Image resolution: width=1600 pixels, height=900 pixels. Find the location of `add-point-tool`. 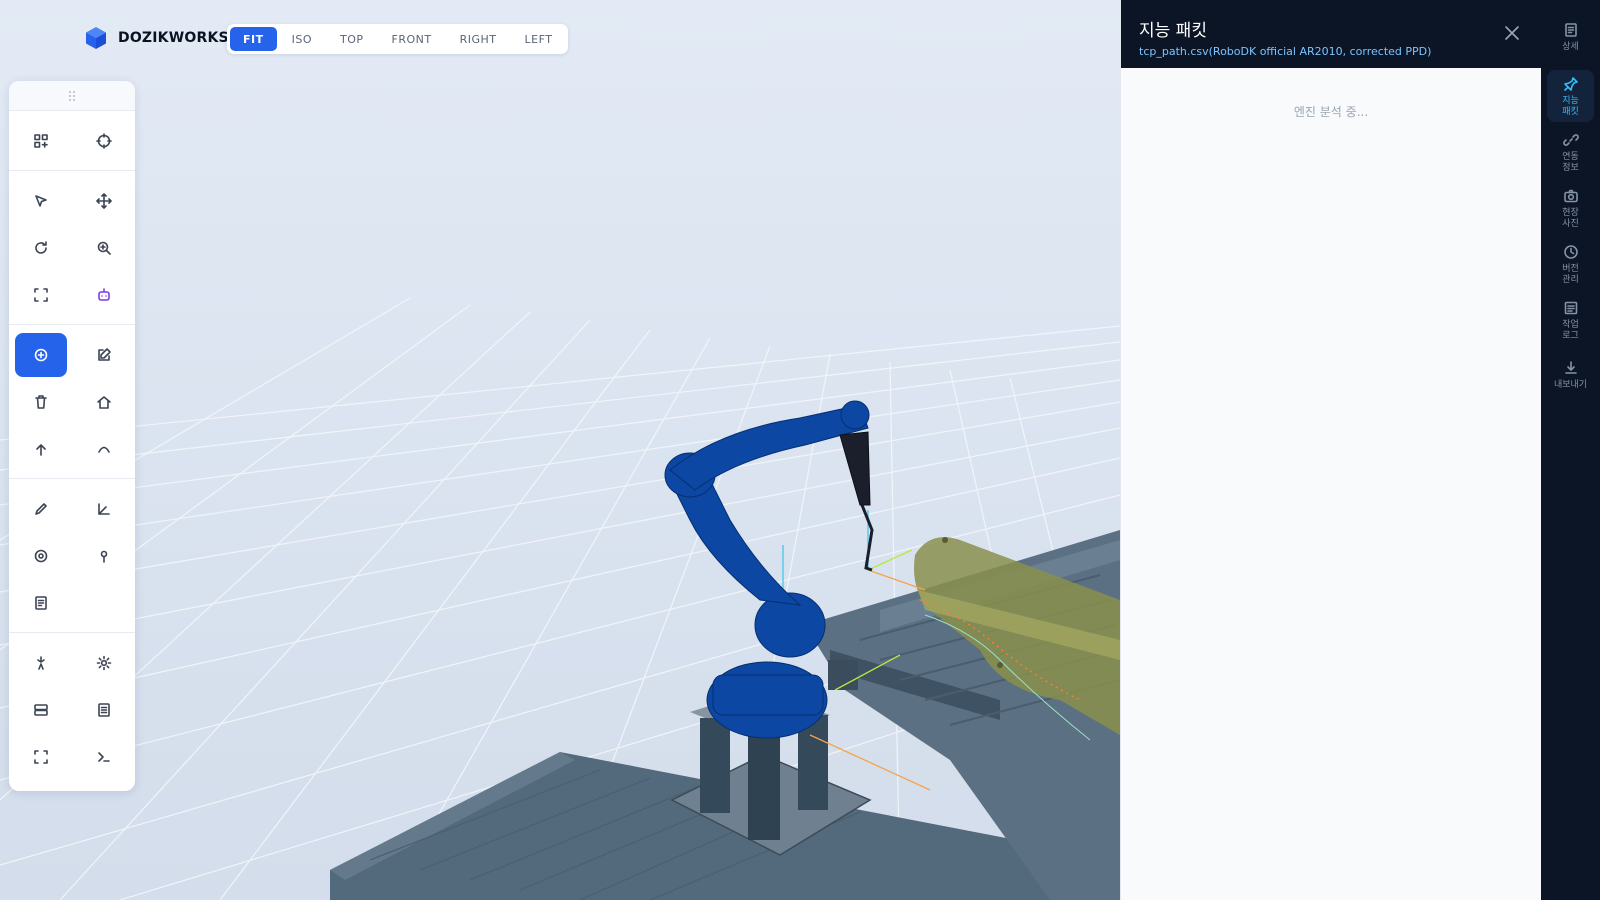

add-point-tool is located at coordinates (40, 354).